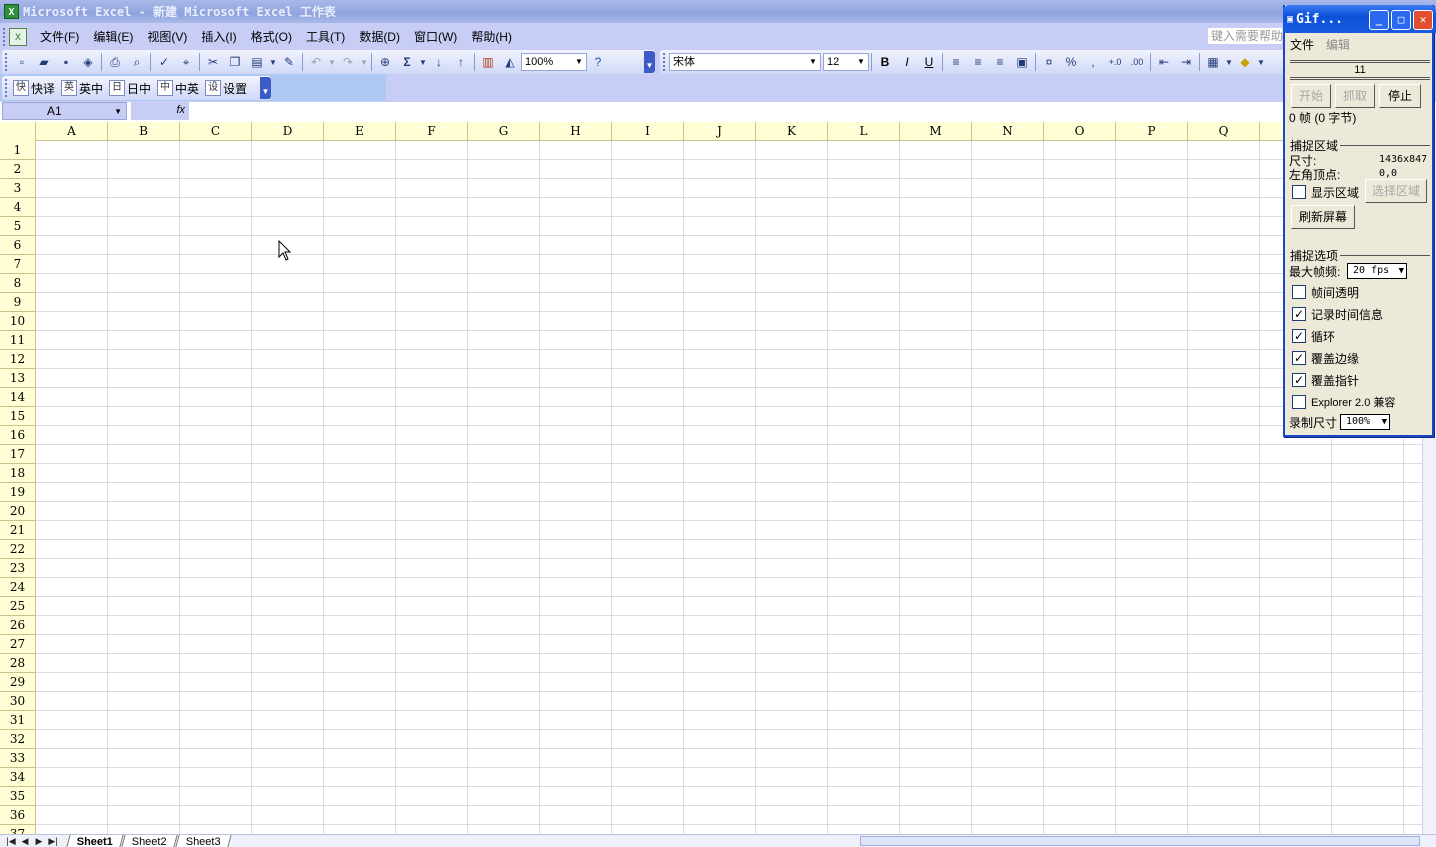 The width and height of the screenshot is (1436, 847). What do you see at coordinates (1302, 44) in the screenshot?
I see `gif-menu-file: 文件` at bounding box center [1302, 44].